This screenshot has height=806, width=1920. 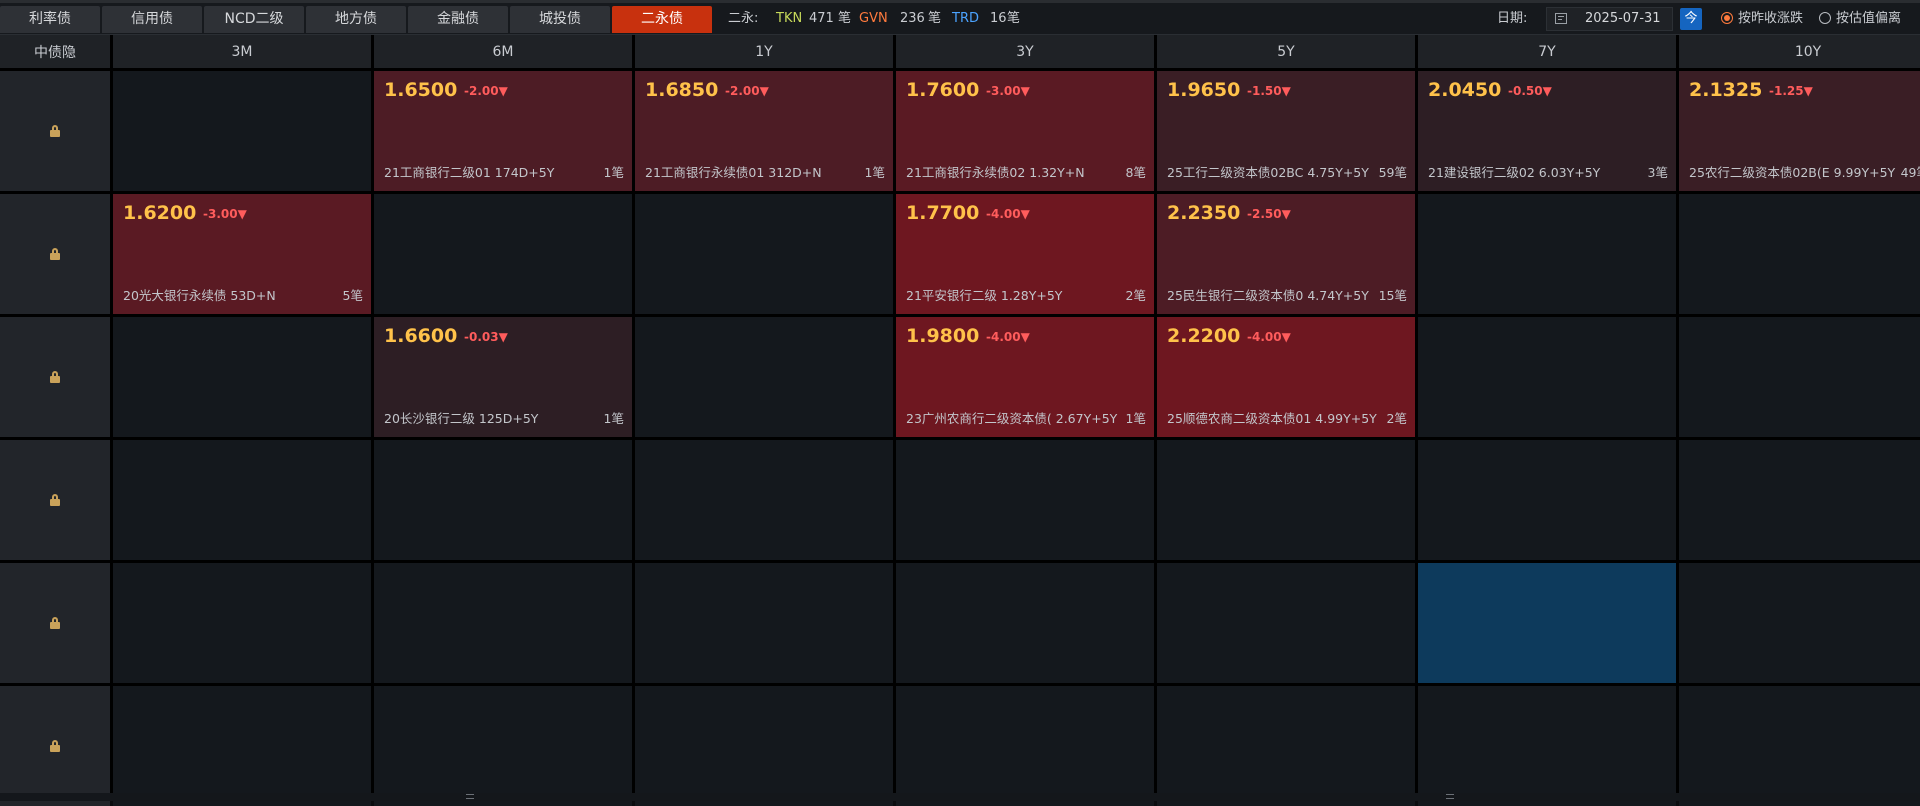 What do you see at coordinates (560, 19) in the screenshot?
I see `tab-urban-investment-bond: 城投债` at bounding box center [560, 19].